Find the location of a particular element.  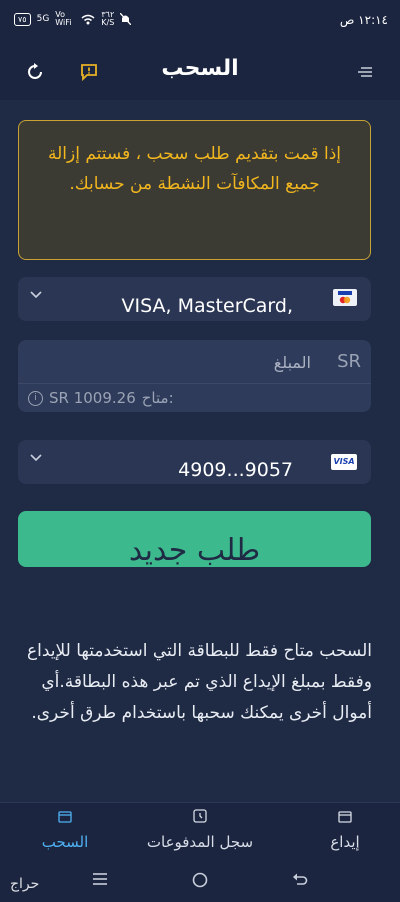

speed-readout: ٣٦٢ K/S is located at coordinates (107, 19).